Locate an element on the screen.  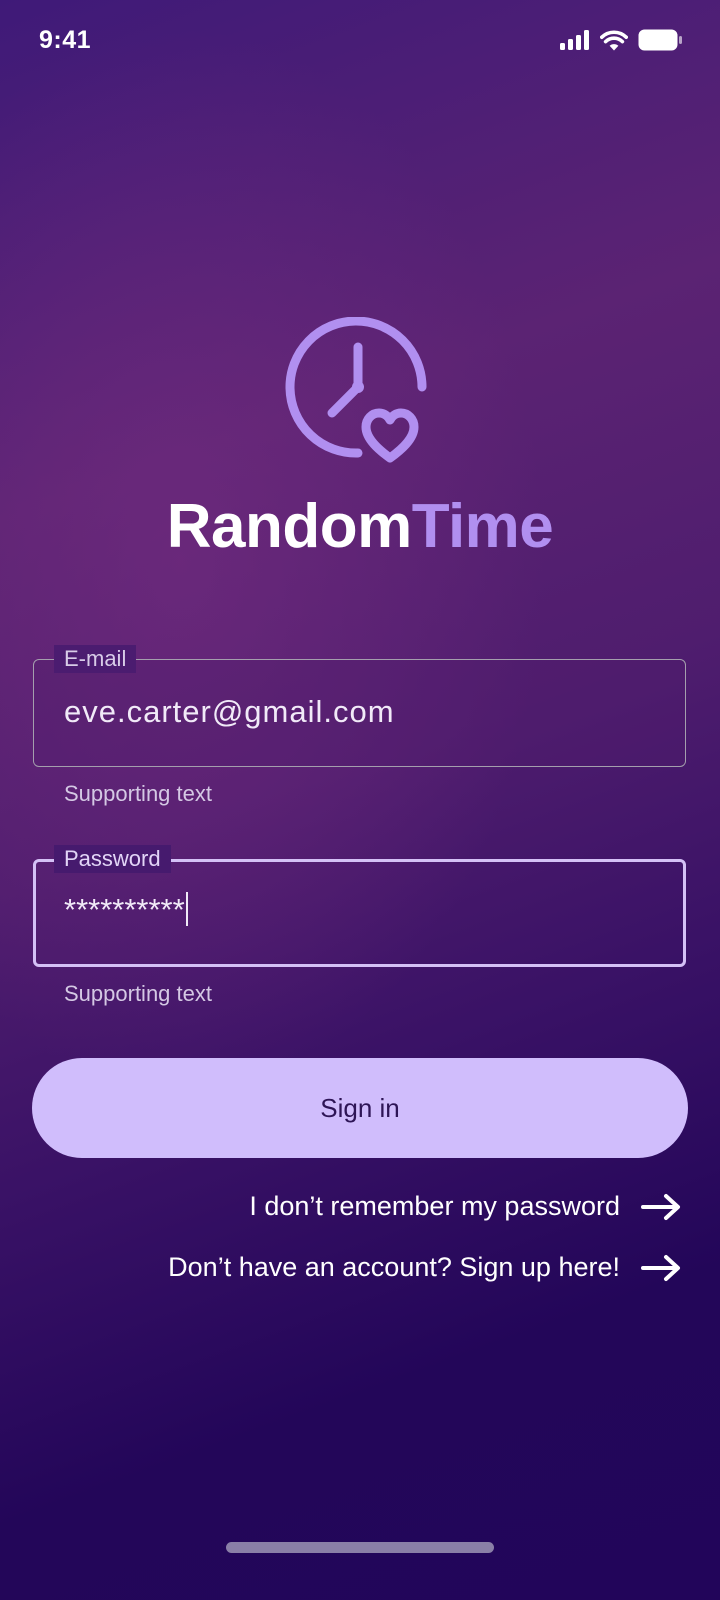
forgot-password-label: I don’t remember my password is located at coordinates (434, 1206).